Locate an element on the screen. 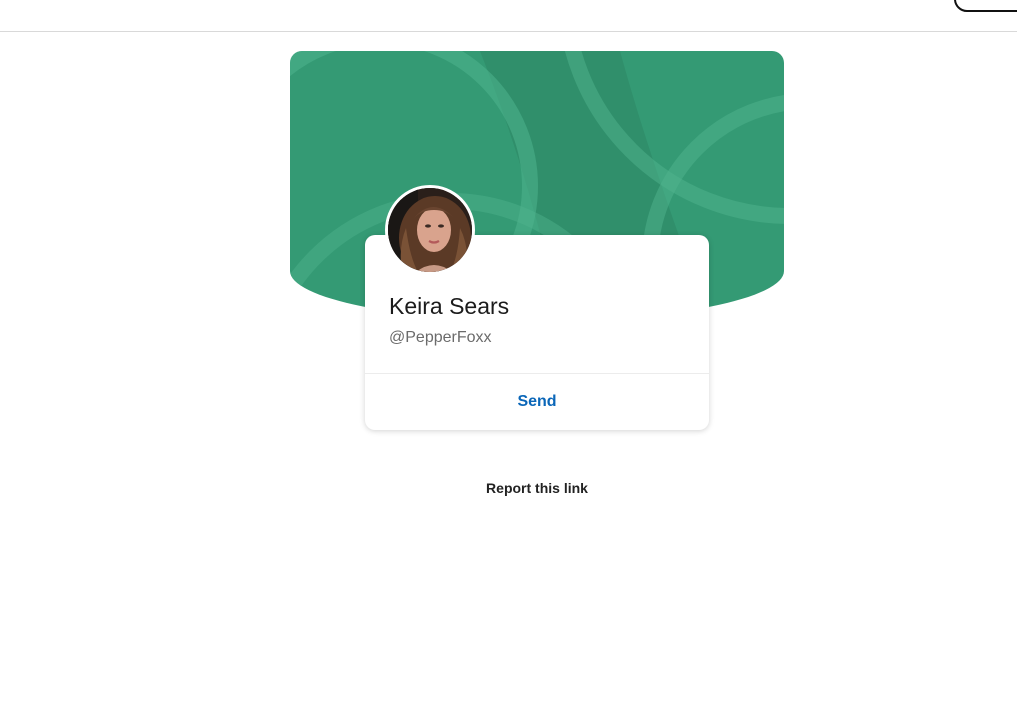 Image resolution: width=1017 pixels, height=705 pixels. top-bar is located at coordinates (508, 16).